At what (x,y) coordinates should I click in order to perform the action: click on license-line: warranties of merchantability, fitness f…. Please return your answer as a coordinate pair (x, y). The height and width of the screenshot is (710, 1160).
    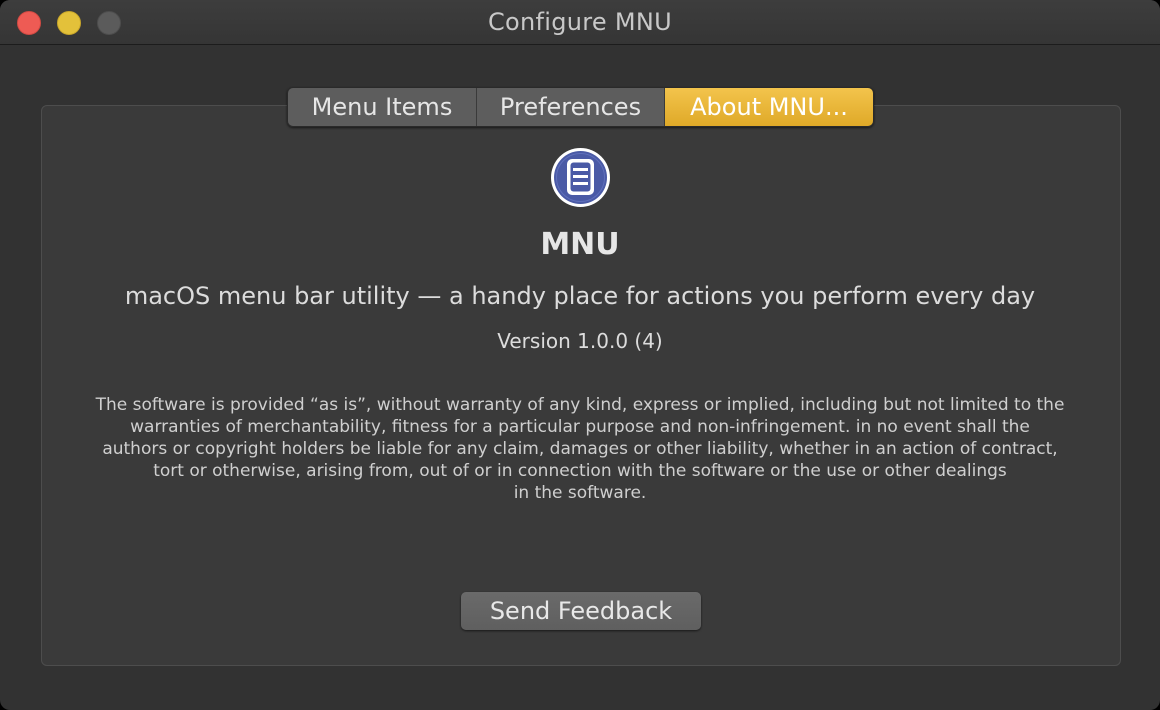
    Looking at the image, I should click on (580, 427).